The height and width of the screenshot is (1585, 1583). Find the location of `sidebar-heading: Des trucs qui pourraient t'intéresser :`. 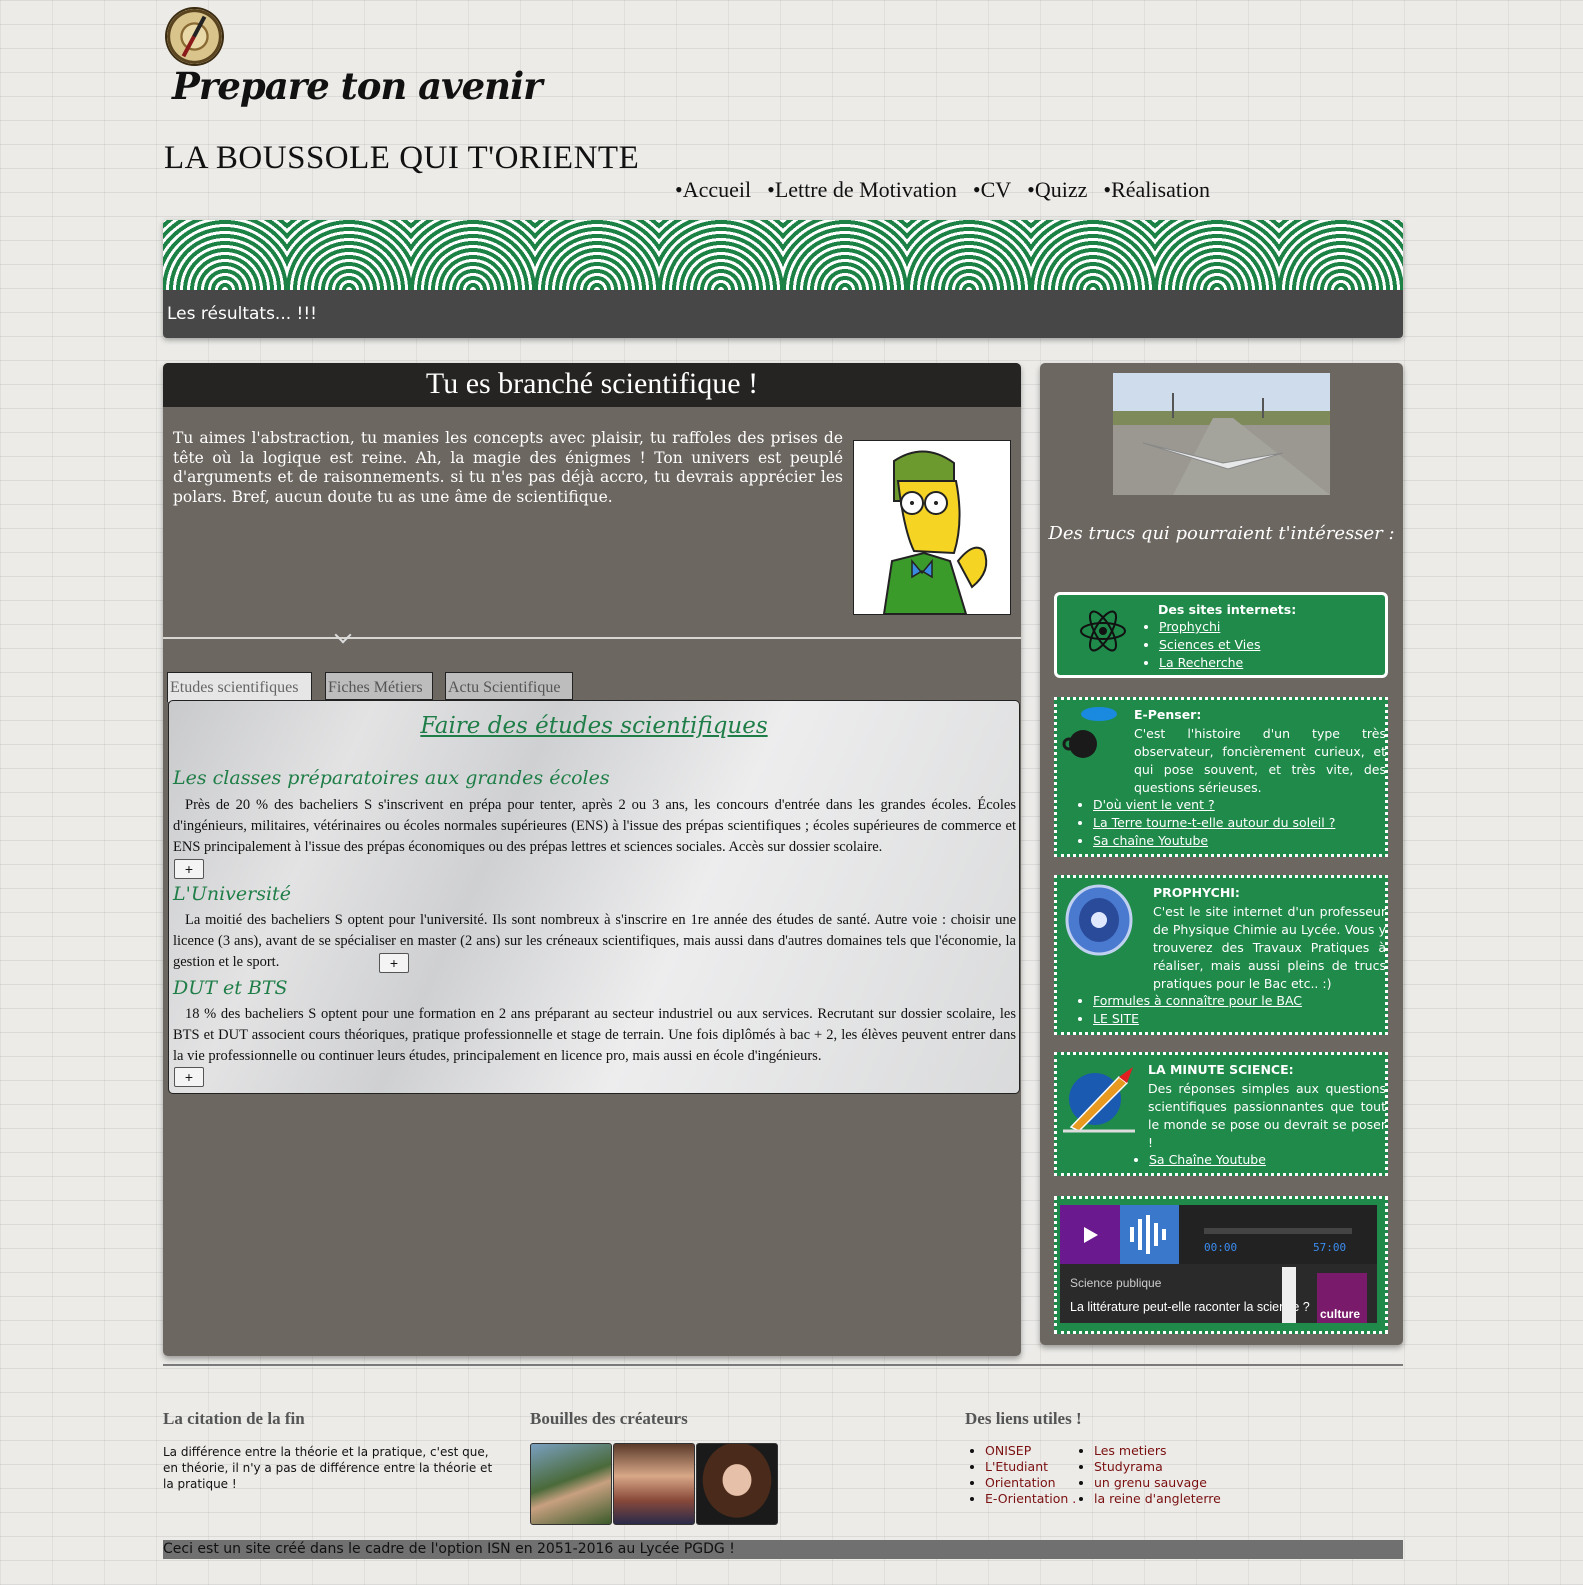

sidebar-heading: Des trucs qui pourraient t'intéresser : is located at coordinates (1221, 533).